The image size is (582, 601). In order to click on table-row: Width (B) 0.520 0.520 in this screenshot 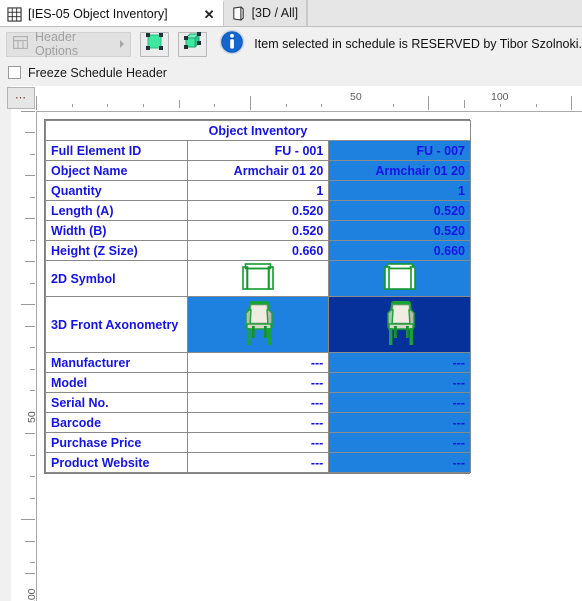, I will do `click(258, 230)`.